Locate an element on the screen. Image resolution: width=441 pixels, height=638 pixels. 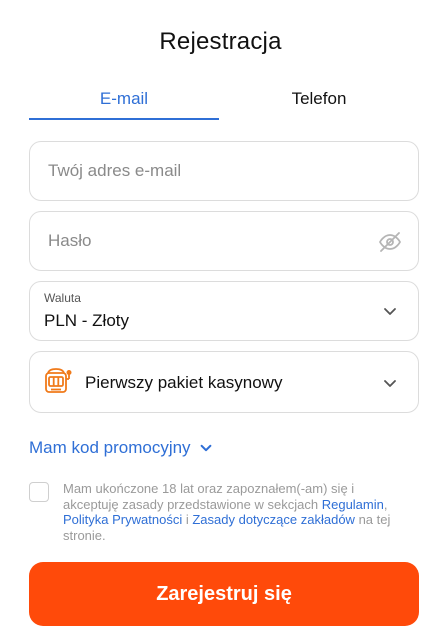
currency-value: PLN - Złoty is located at coordinates (87, 320).